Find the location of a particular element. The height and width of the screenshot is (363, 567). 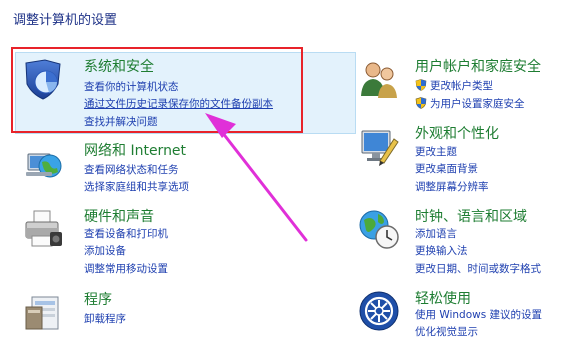

ease-of-access-icon is located at coordinates (379, 311).